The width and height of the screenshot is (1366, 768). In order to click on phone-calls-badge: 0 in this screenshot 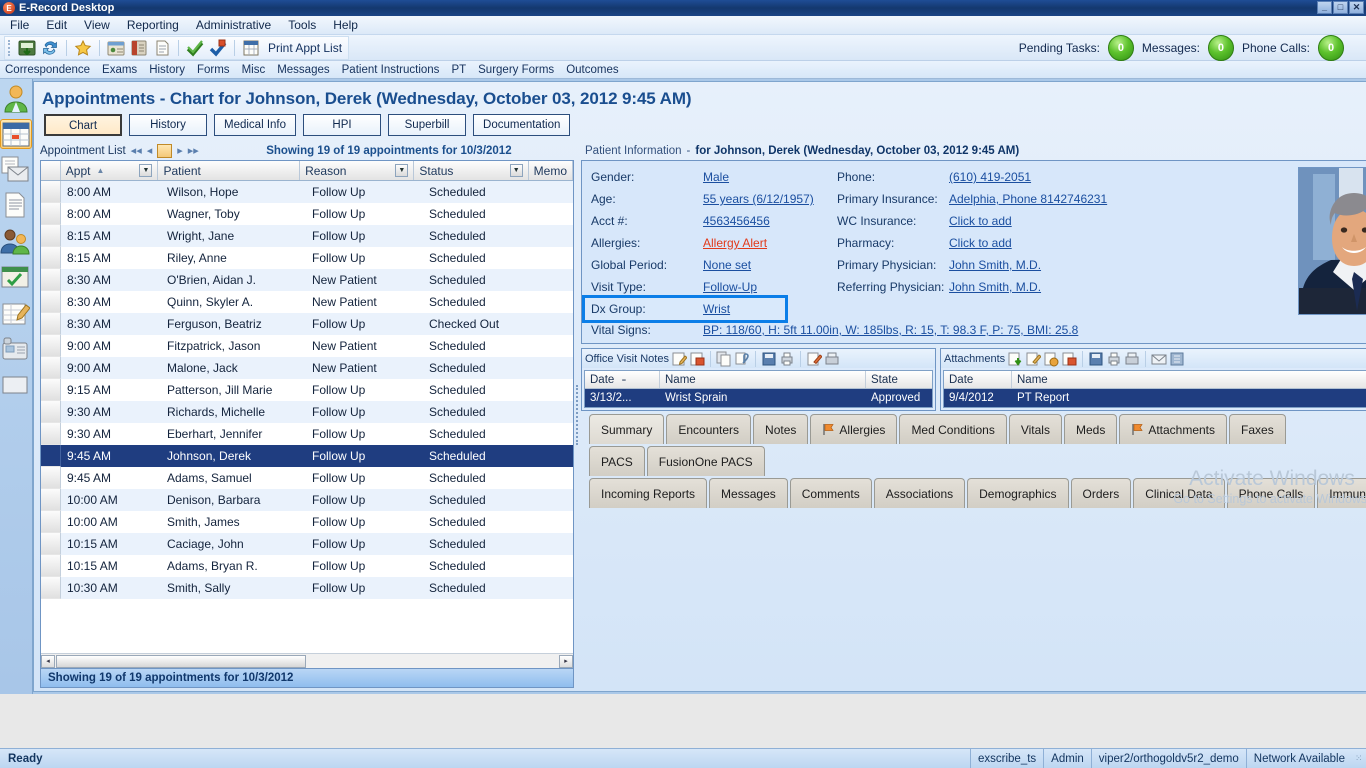, I will do `click(1331, 48)`.